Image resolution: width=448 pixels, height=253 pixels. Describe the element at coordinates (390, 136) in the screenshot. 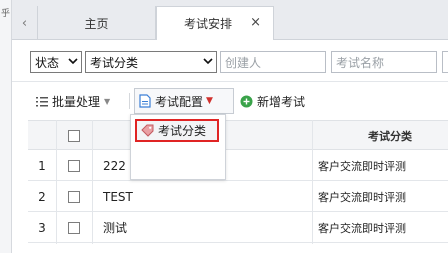

I see `column-header-category: 考试分类` at that location.